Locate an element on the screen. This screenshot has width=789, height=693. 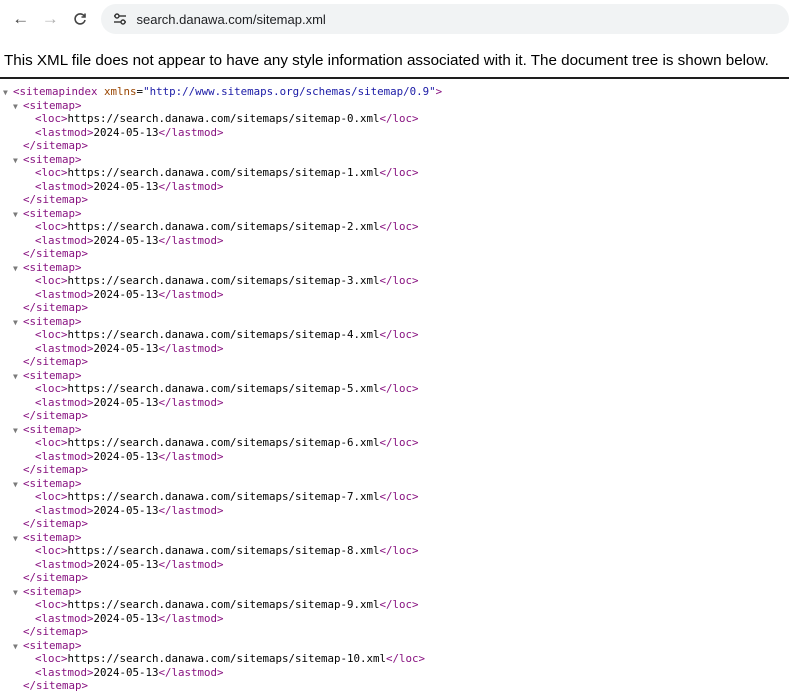
tune-glyph is located at coordinates (120, 19).